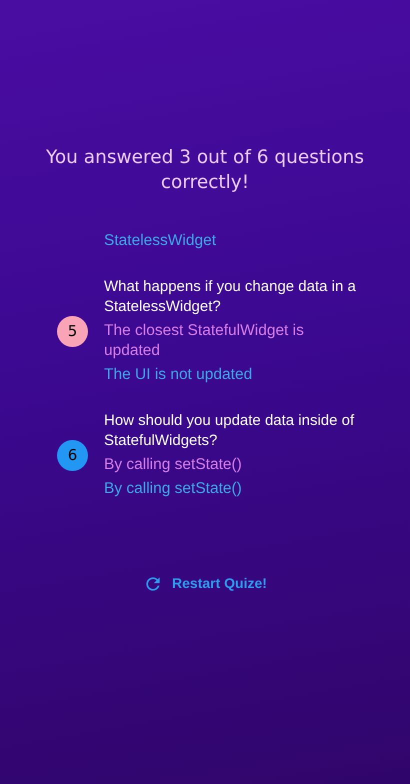 The height and width of the screenshot is (784, 410). What do you see at coordinates (72, 455) in the screenshot?
I see `question-number: 6` at bounding box center [72, 455].